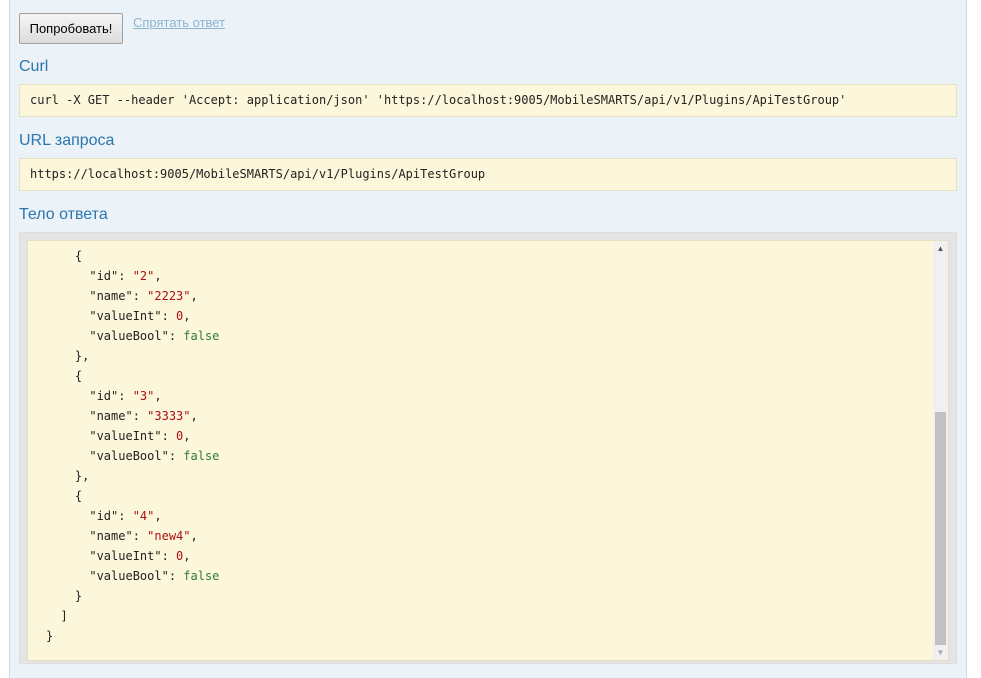 This screenshot has width=981, height=678. I want to click on json-line: "name": "2223",, so click(122, 296).